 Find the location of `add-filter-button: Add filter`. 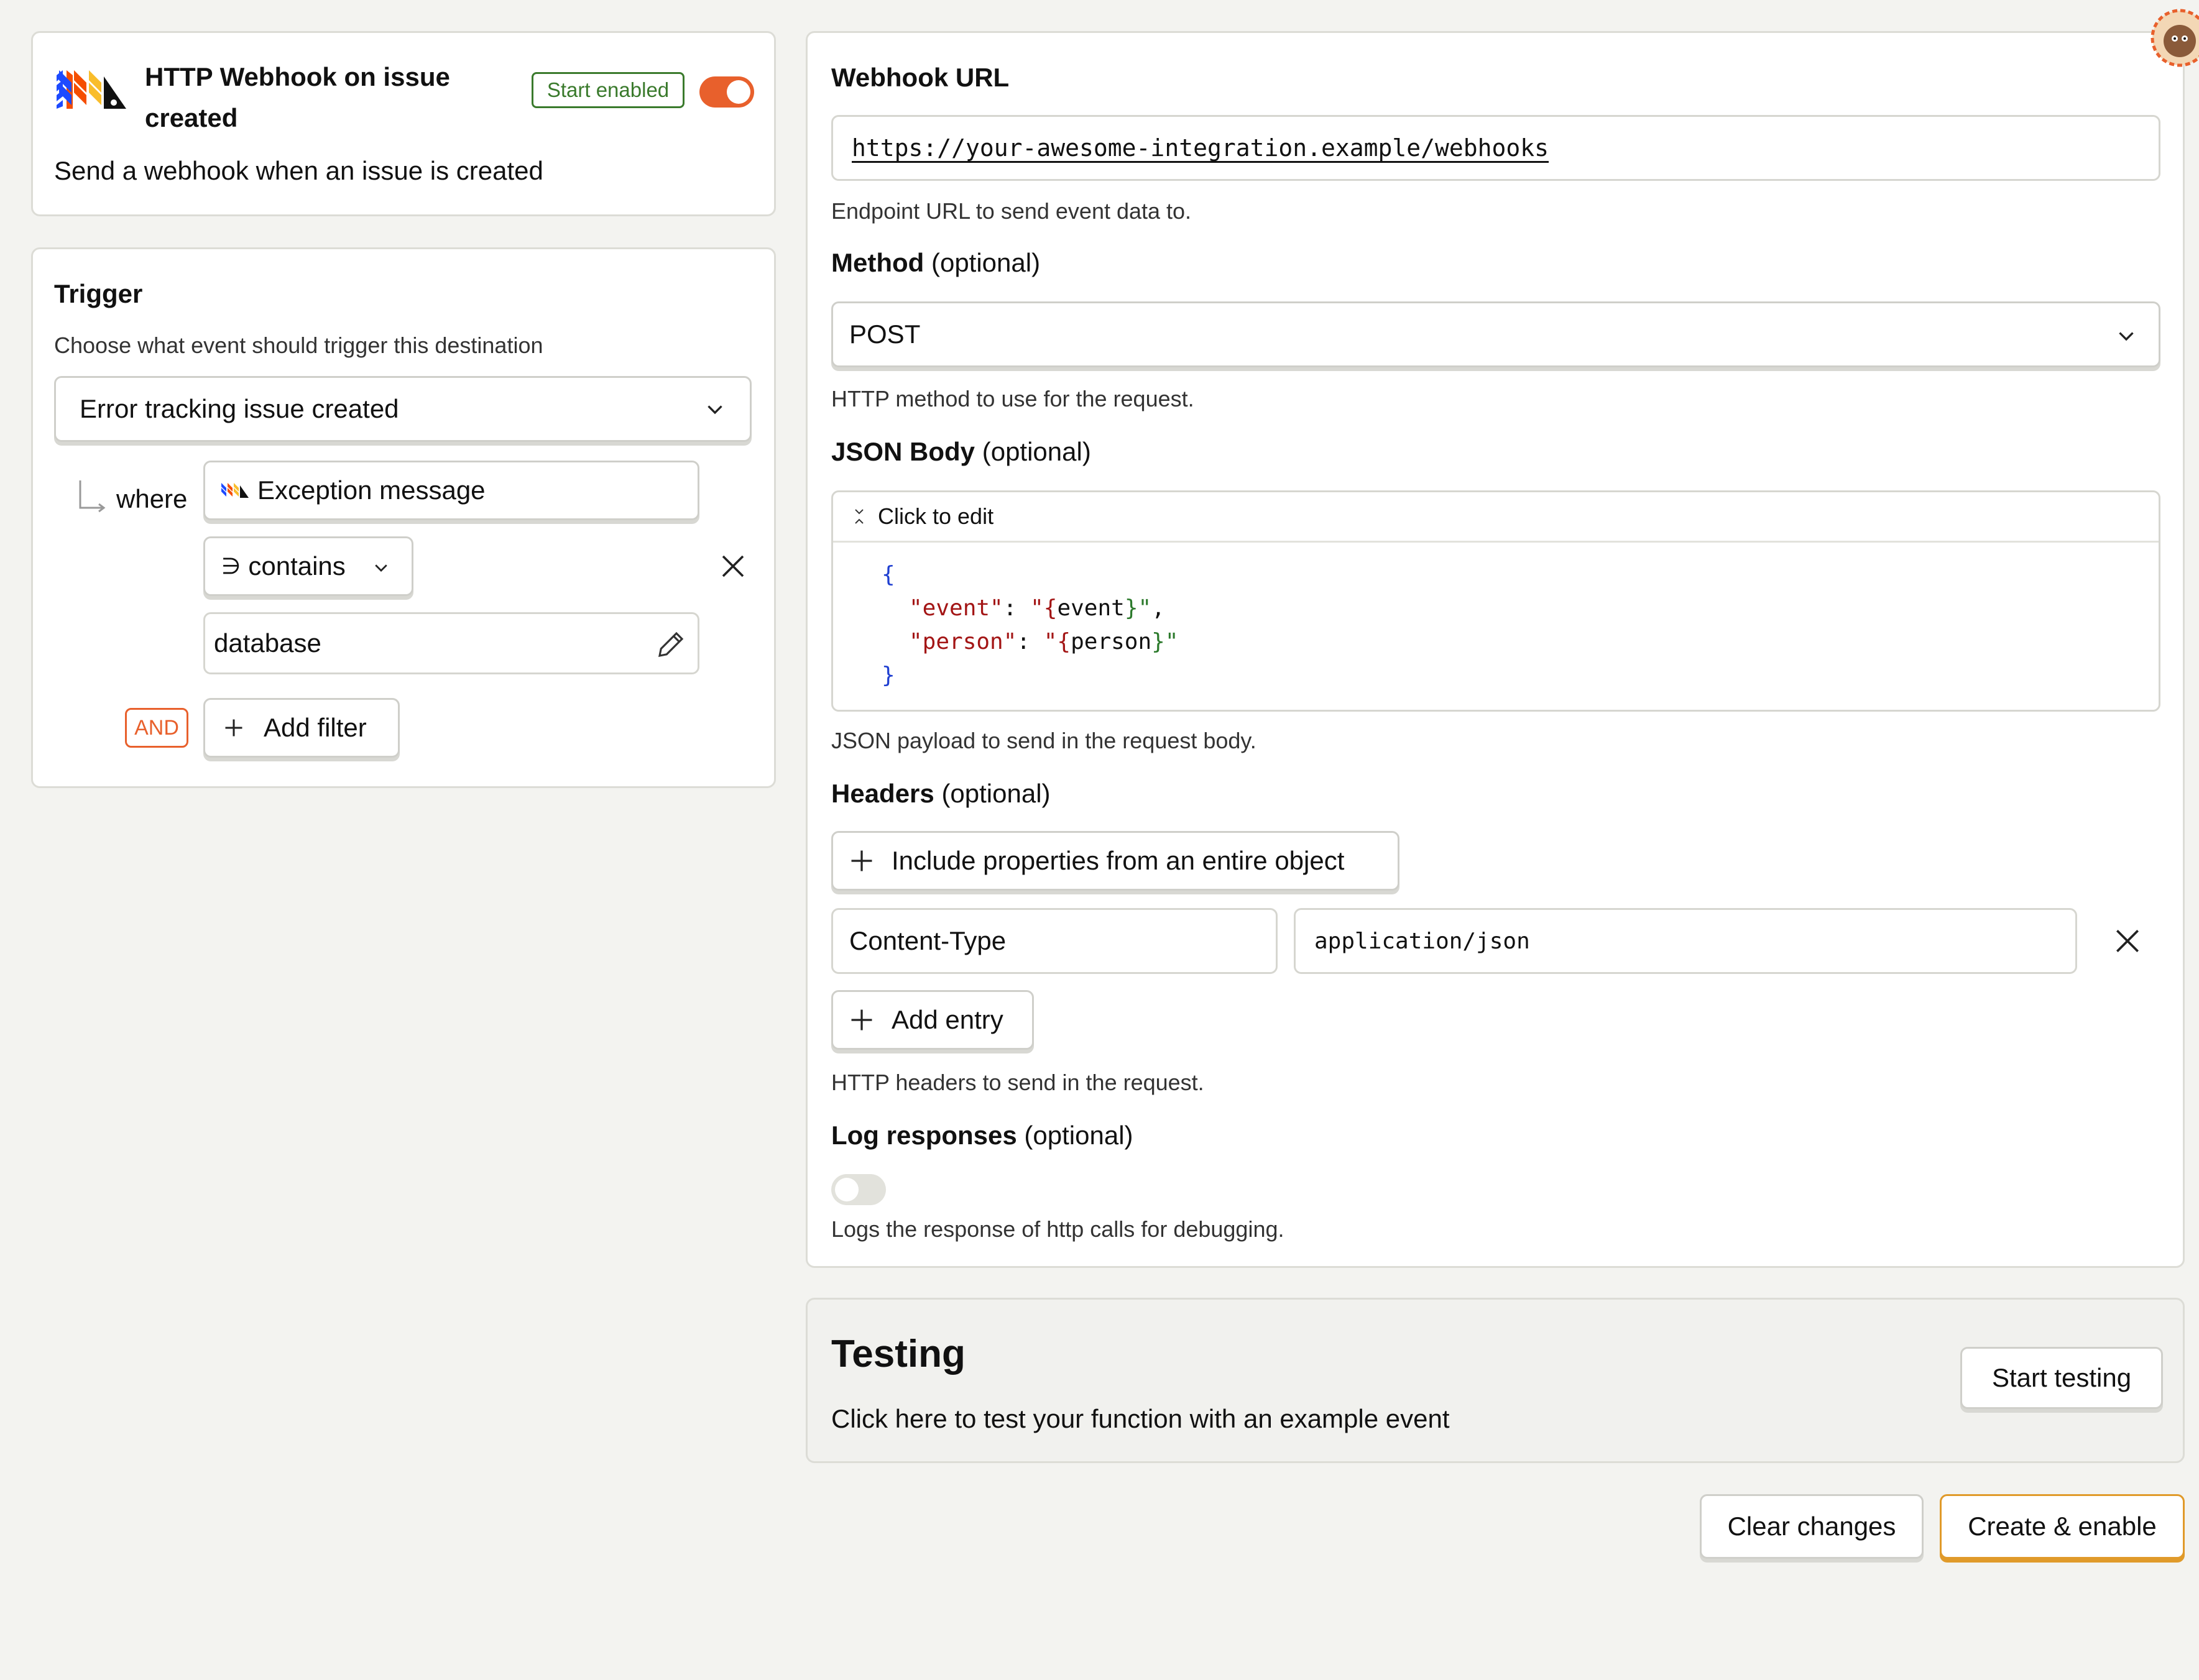

add-filter-button: Add filter is located at coordinates (301, 728).